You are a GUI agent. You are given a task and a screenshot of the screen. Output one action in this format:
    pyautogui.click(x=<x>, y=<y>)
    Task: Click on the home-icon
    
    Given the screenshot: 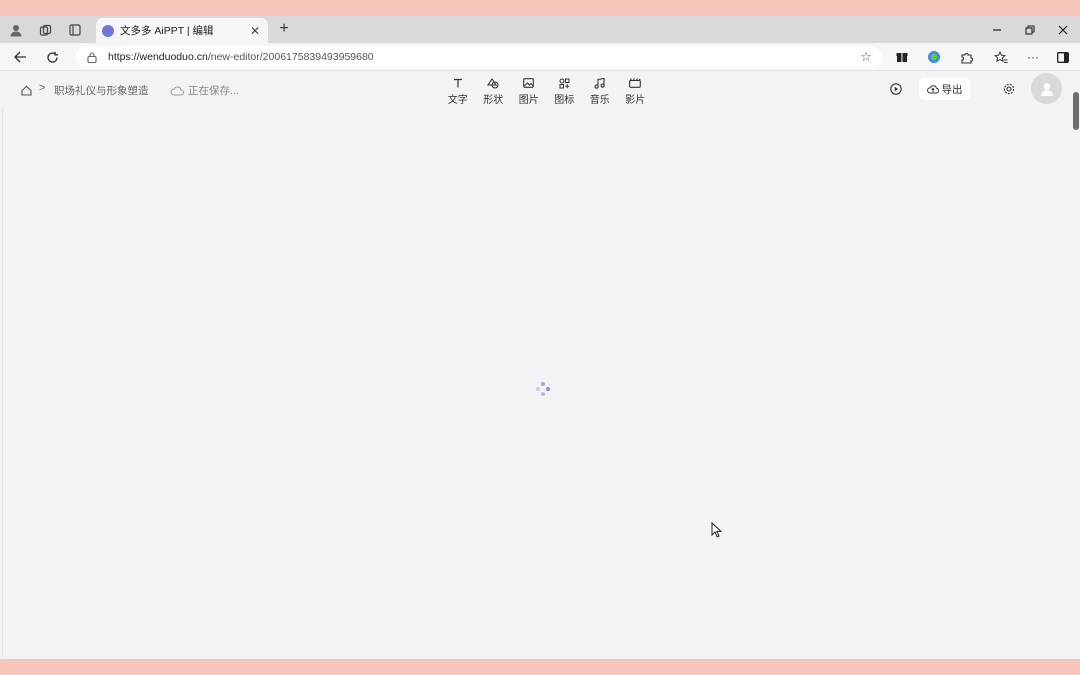 What is the action you would take?
    pyautogui.click(x=26, y=90)
    